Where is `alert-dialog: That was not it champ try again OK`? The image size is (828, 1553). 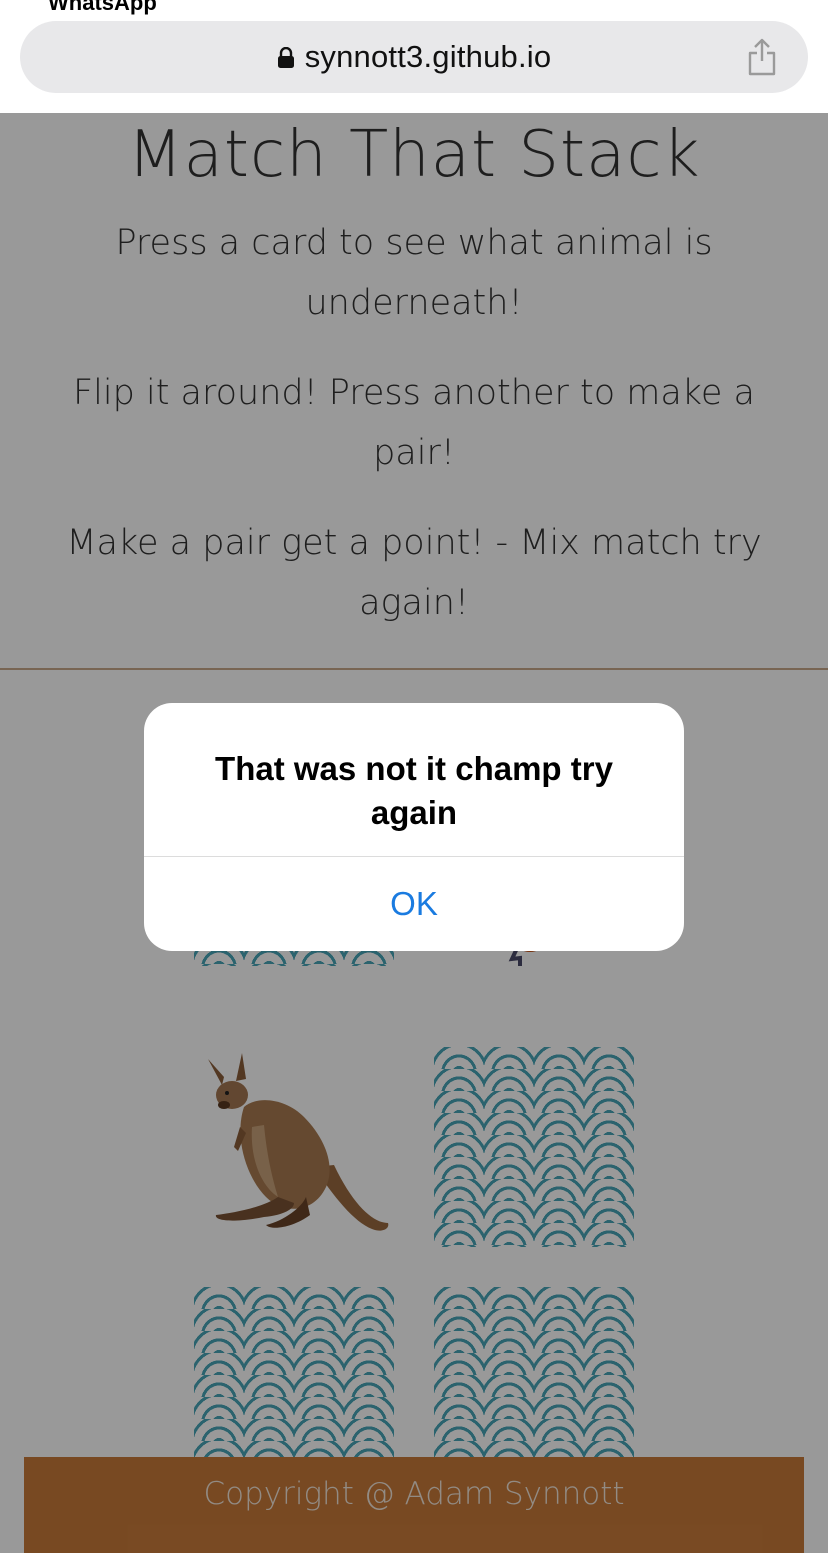
alert-dialog: That was not it champ try again OK is located at coordinates (414, 827).